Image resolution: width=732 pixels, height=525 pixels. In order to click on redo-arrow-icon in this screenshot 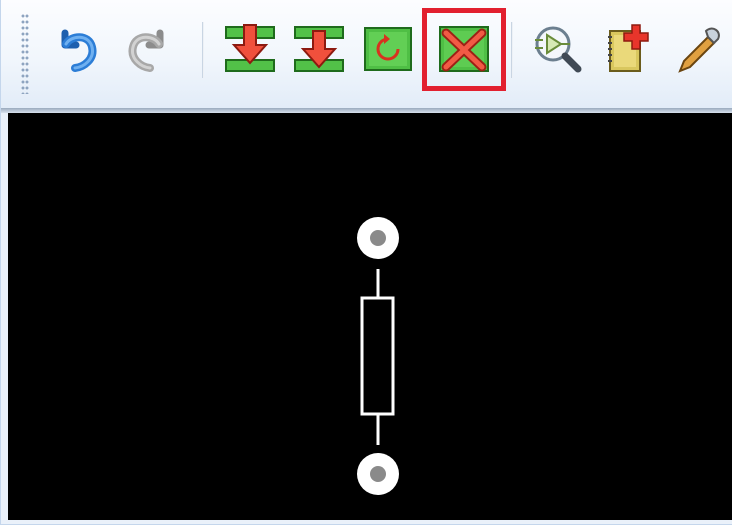, I will do `click(146, 50)`.